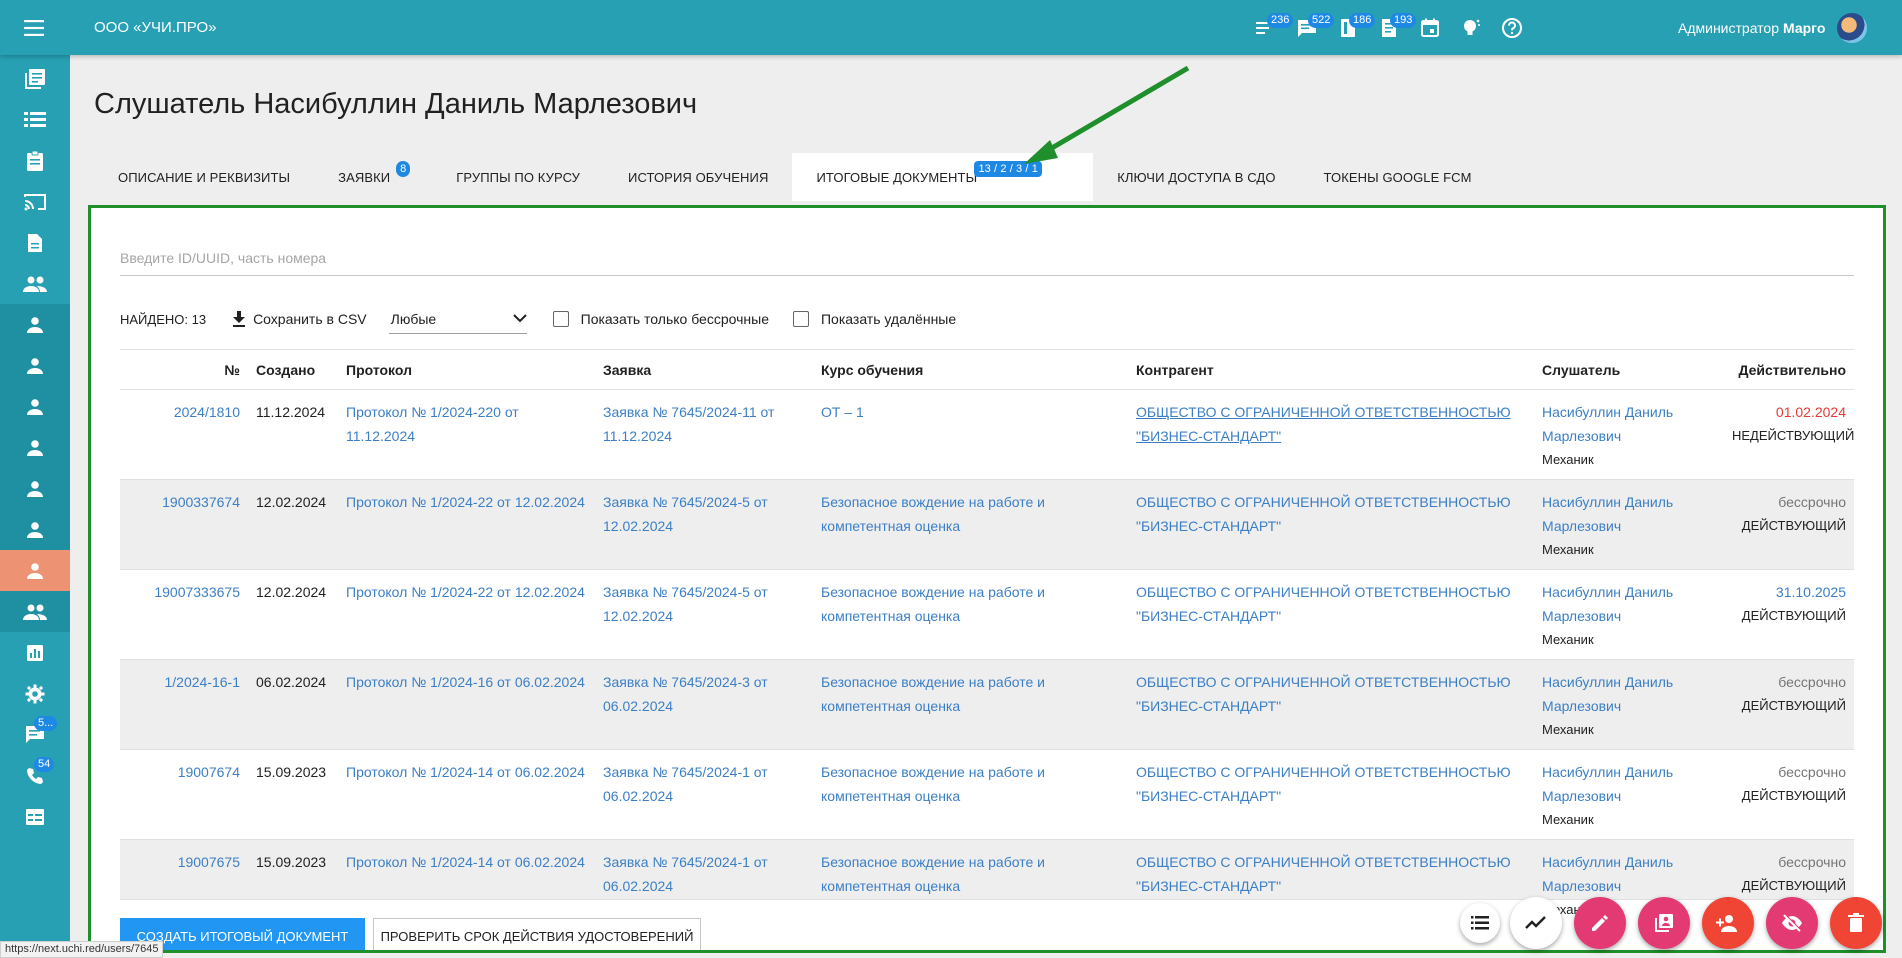  I want to click on sidebar-item-listener-active, so click(35, 570).